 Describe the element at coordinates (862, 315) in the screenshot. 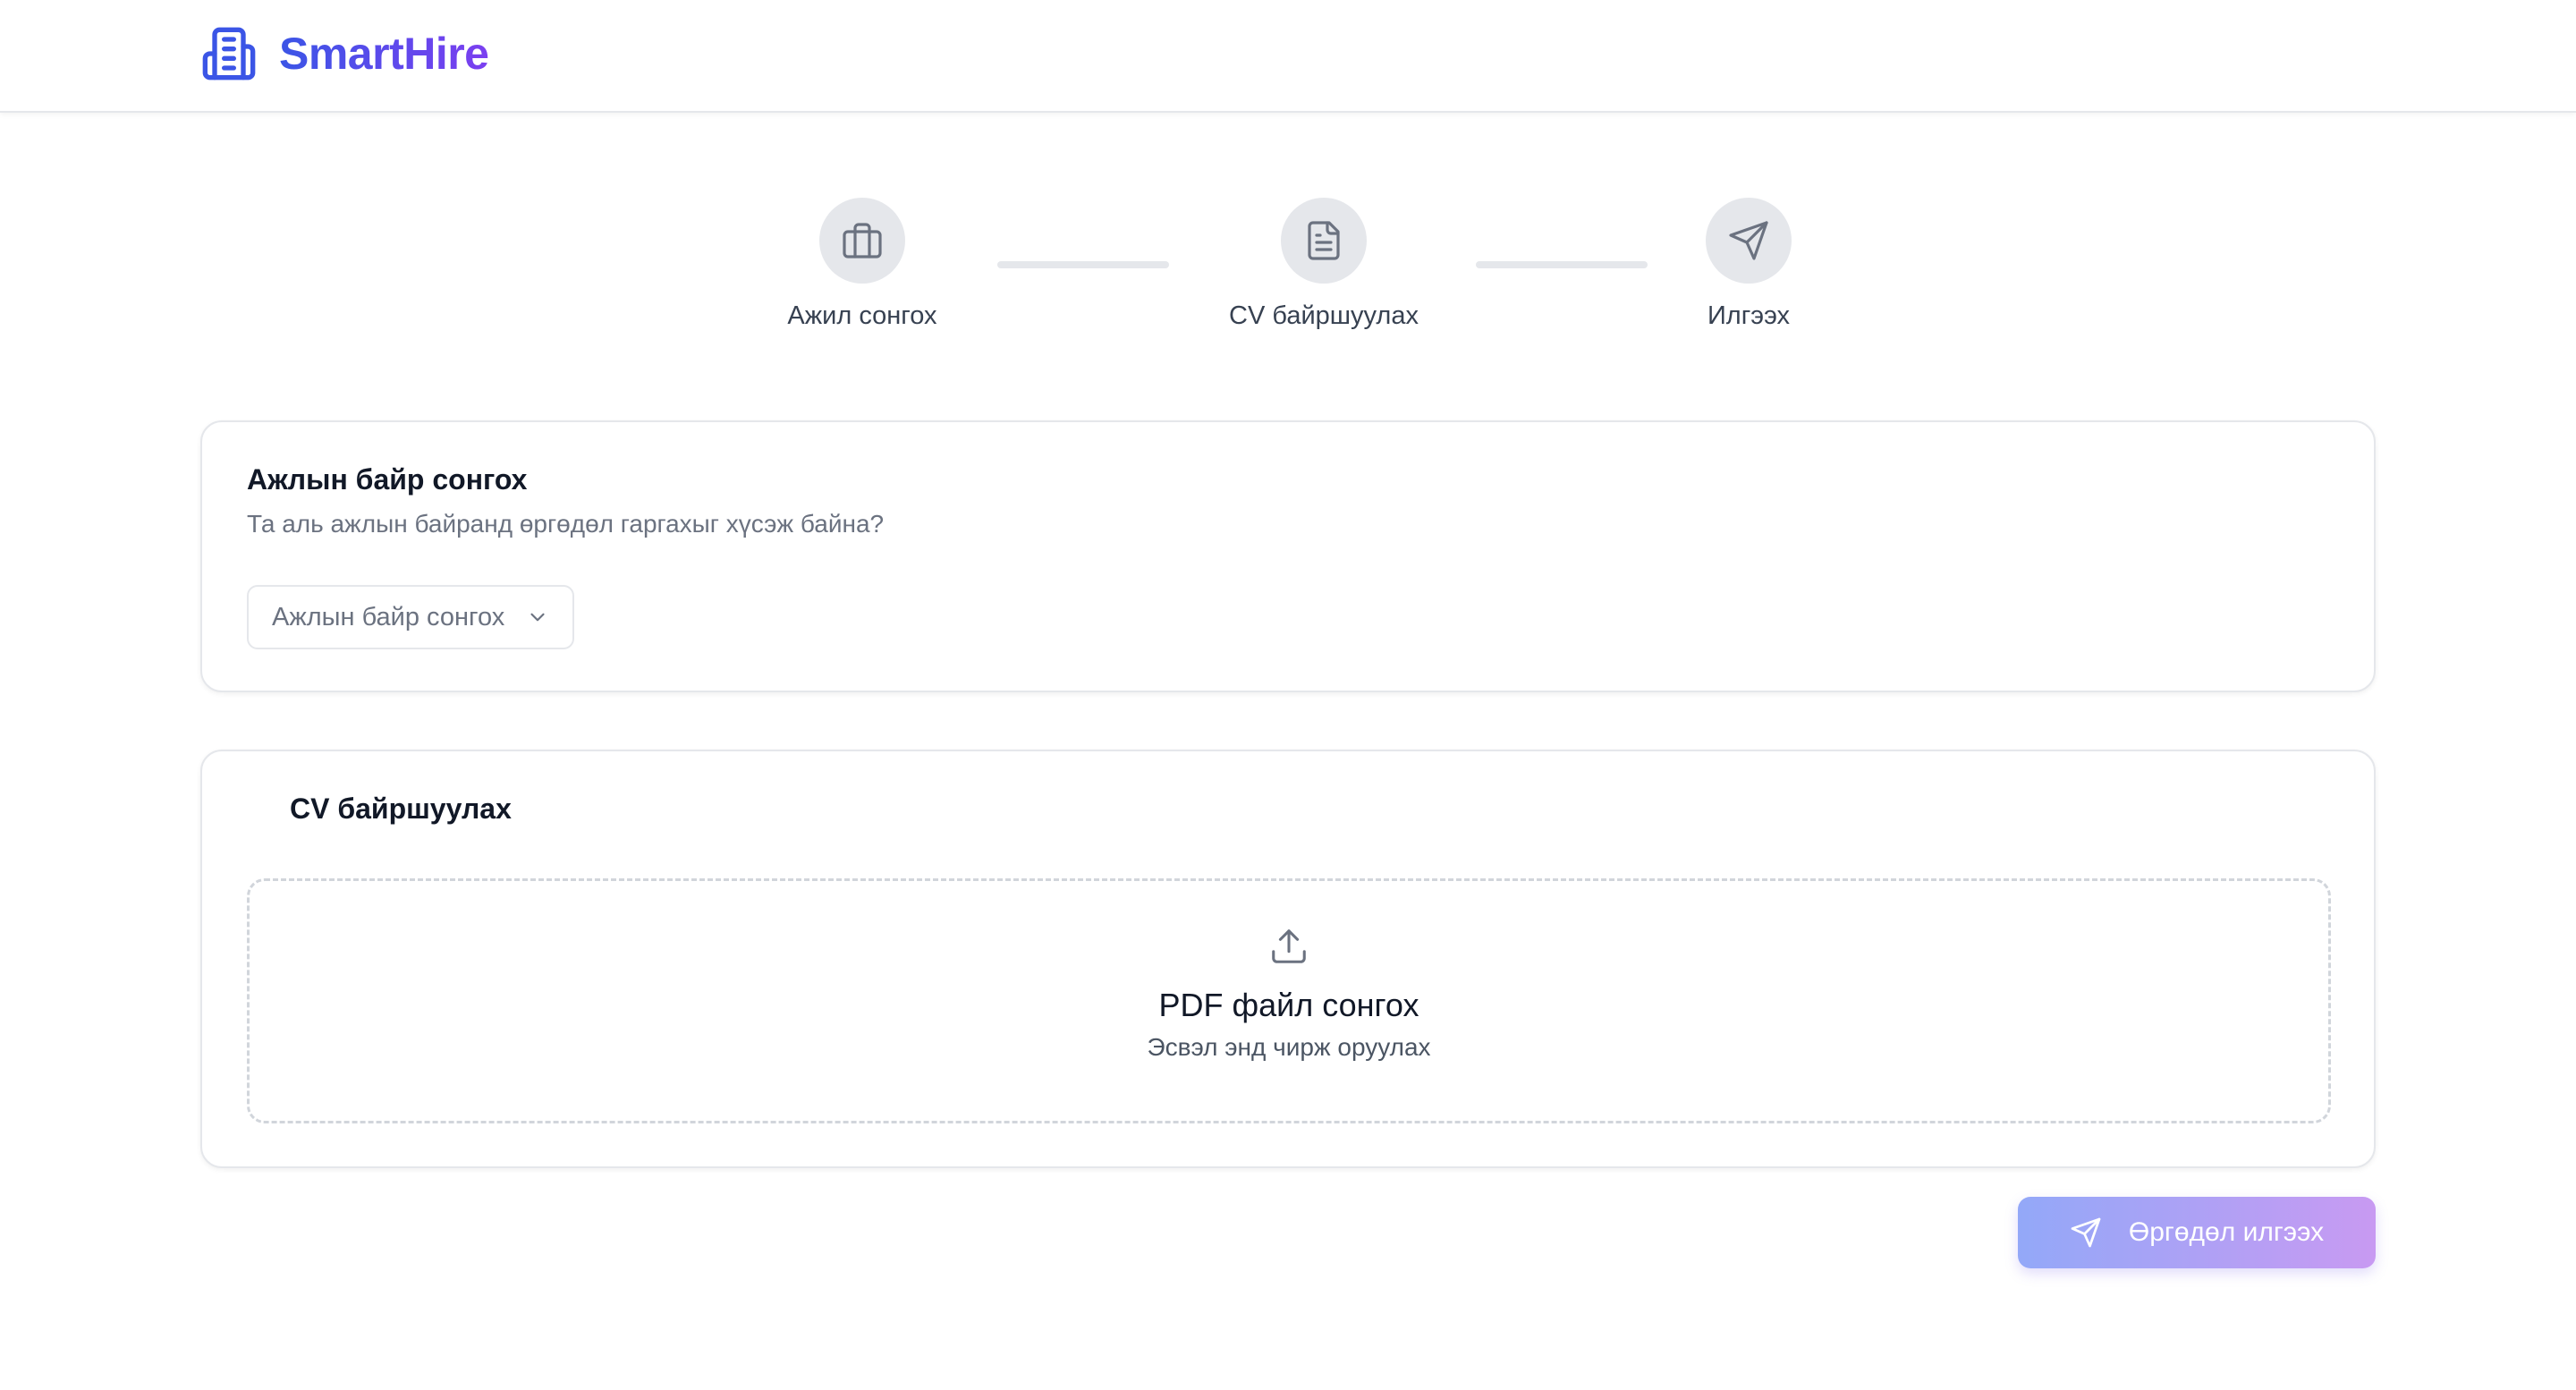

I see `step-label: Ажил сонгох` at that location.